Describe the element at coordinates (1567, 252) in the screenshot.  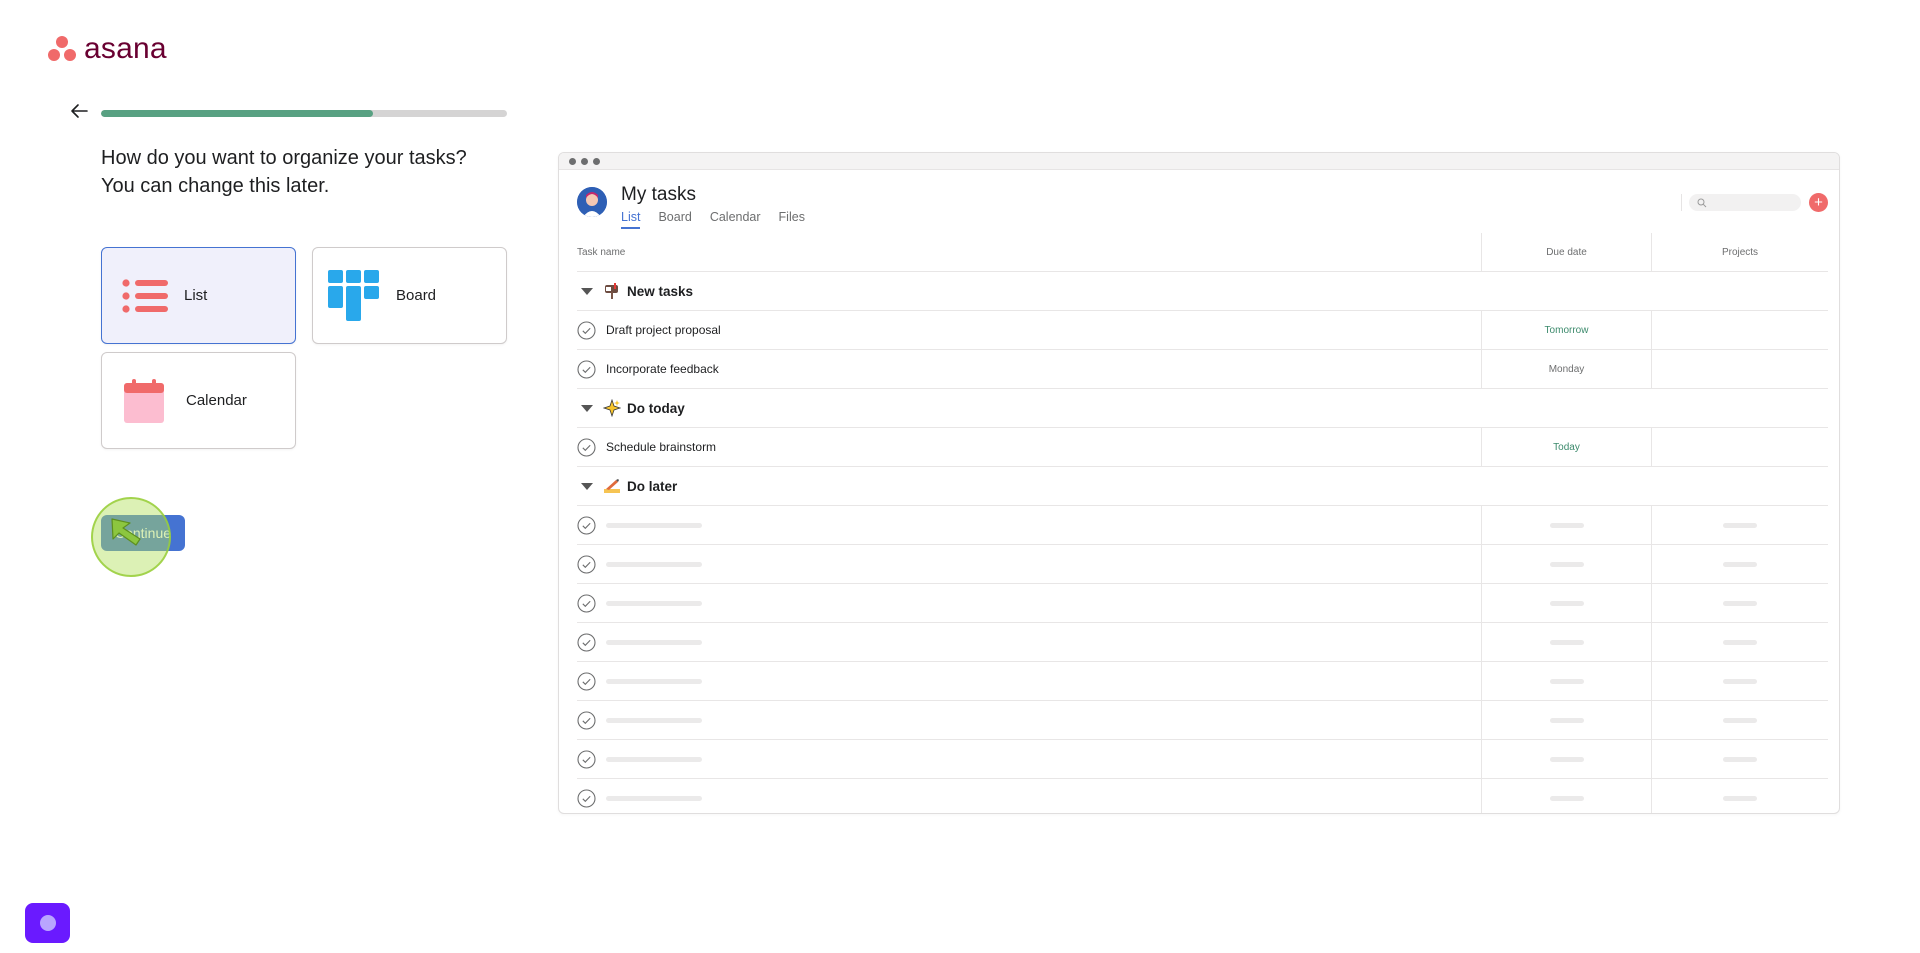
I see `column-due-date: Due date` at that location.